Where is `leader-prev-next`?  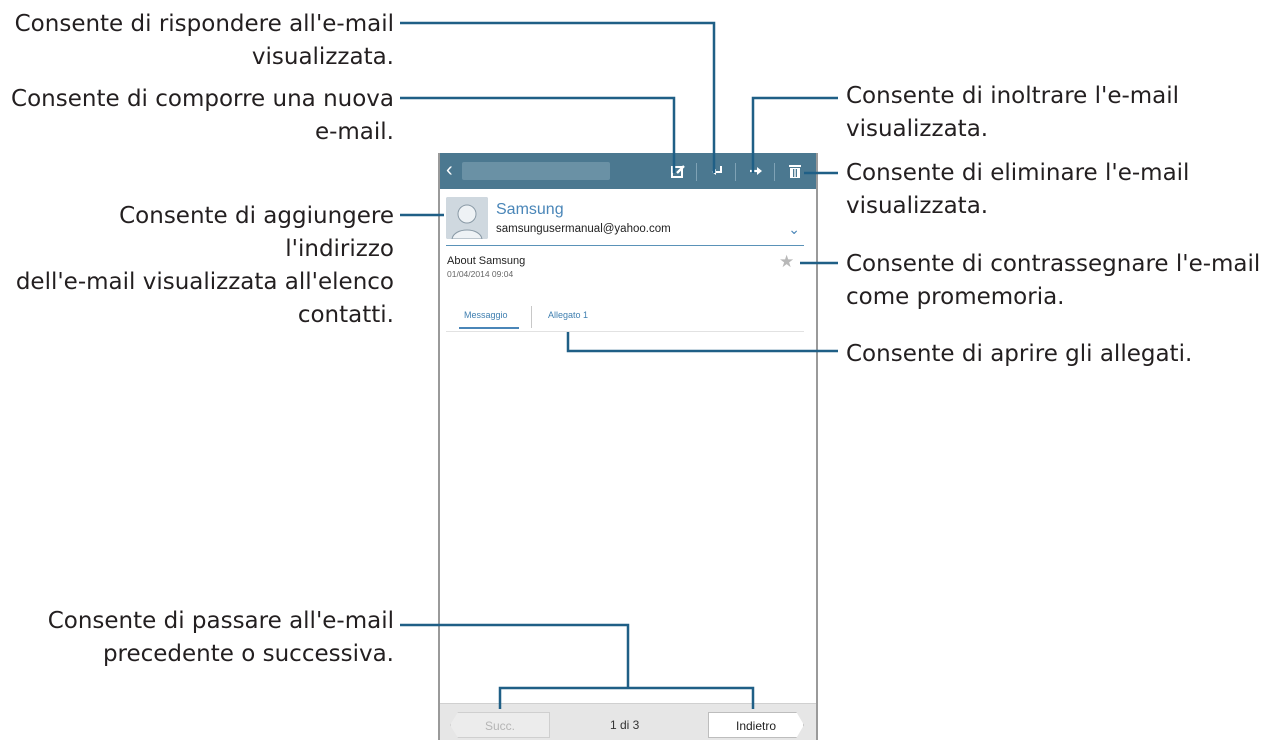 leader-prev-next is located at coordinates (515, 655).